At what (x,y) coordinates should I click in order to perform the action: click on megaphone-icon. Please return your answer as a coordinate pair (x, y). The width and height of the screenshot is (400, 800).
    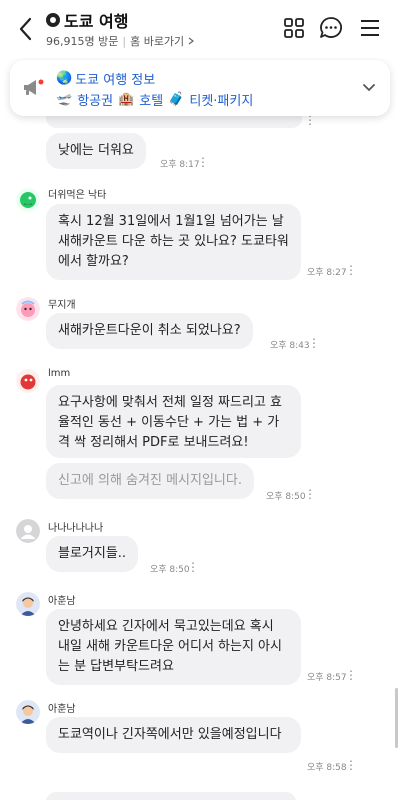
    Looking at the image, I should click on (33, 88).